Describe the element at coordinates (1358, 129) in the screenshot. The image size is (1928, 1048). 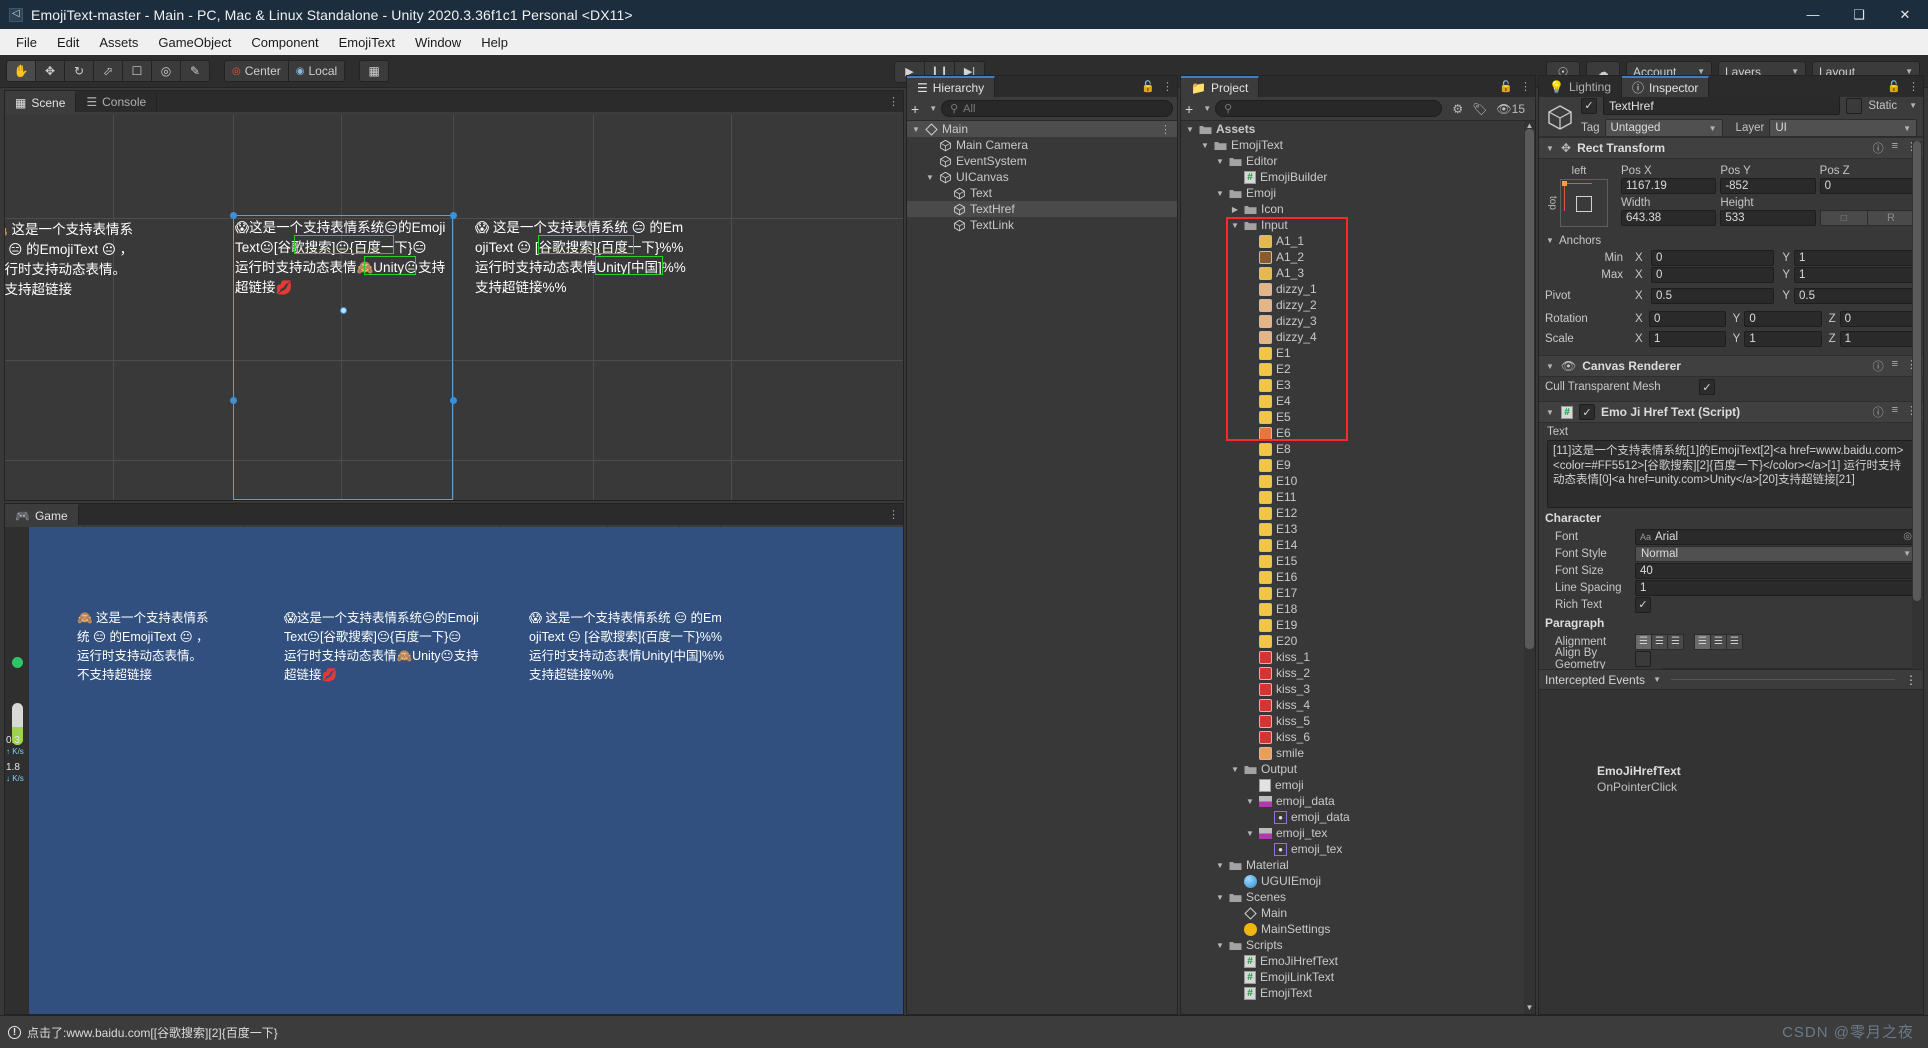
I see `project-item-assets: ▼ Assets` at that location.